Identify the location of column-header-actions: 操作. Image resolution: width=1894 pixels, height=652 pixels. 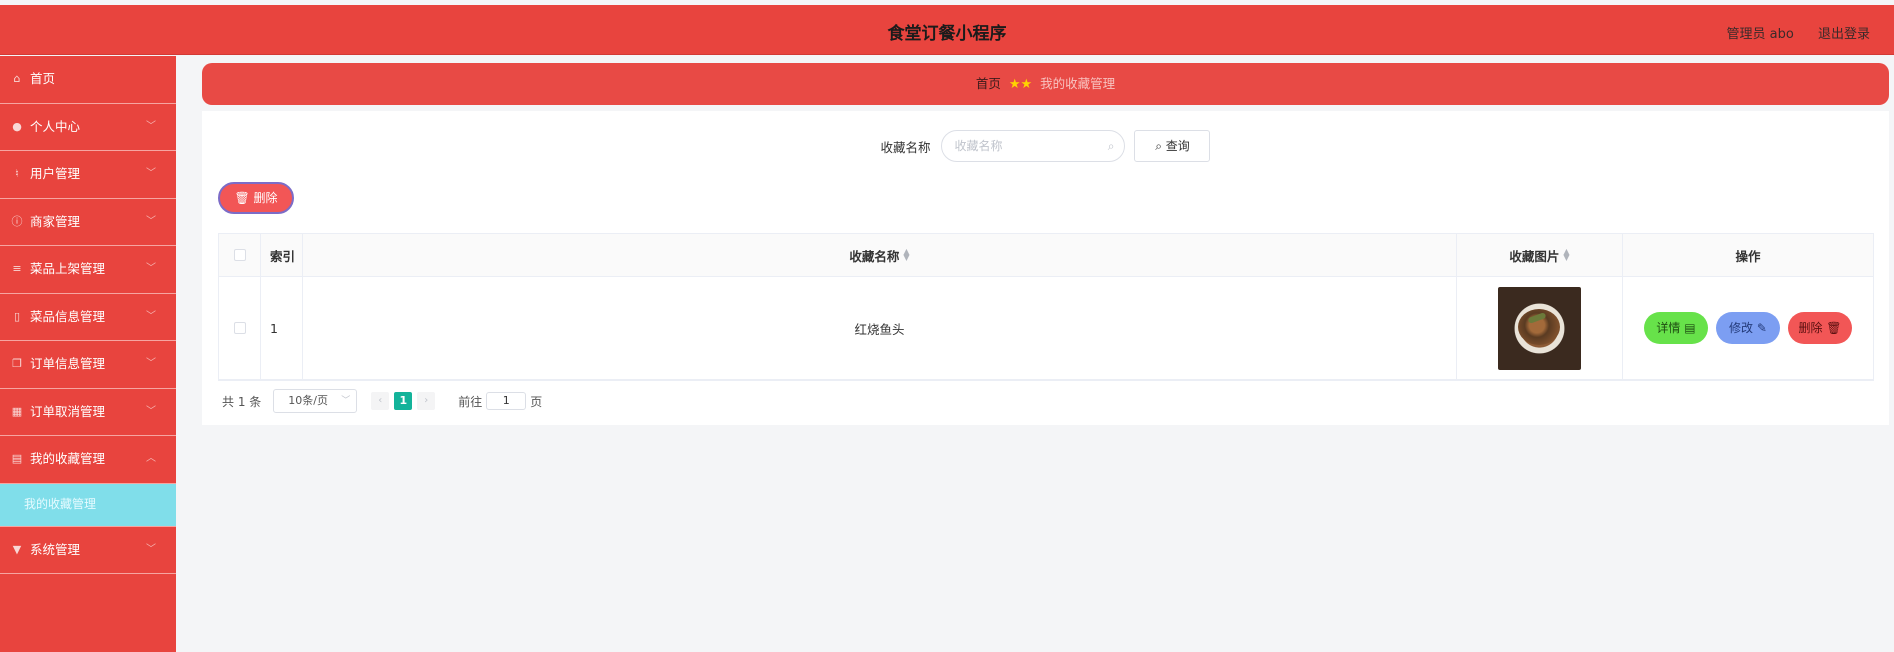
(1748, 256).